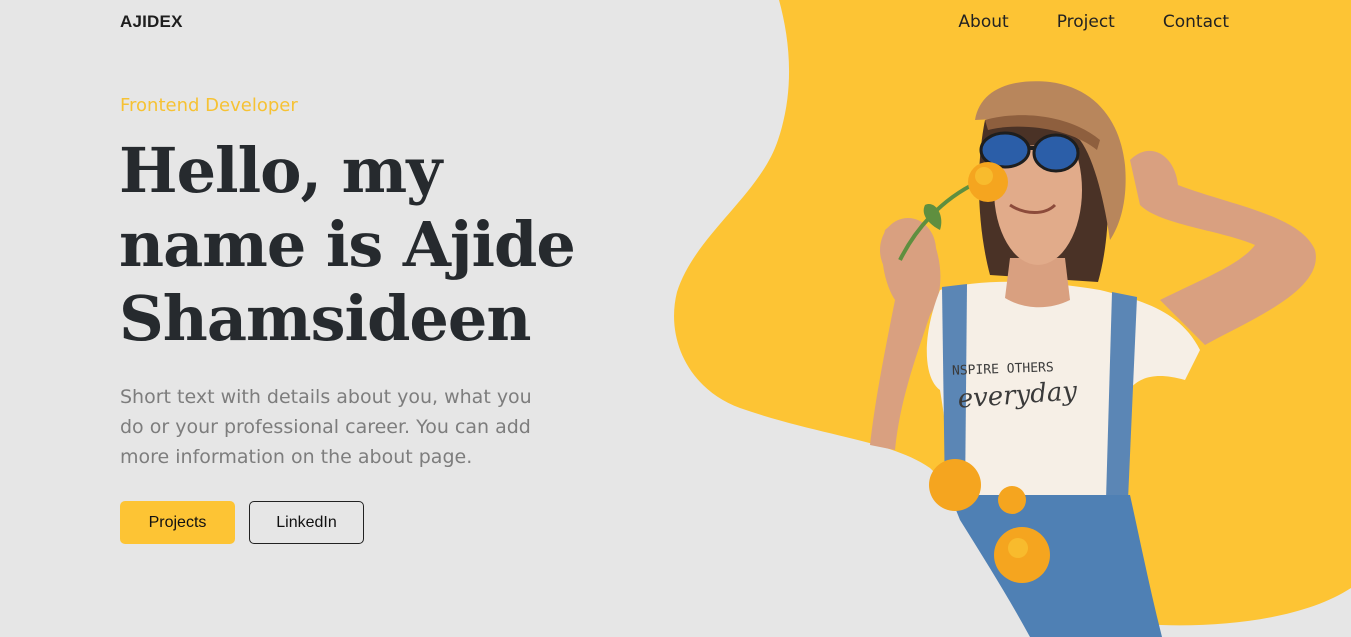 This screenshot has height=637, width=1351. I want to click on neck-shape, so click(1037, 283).